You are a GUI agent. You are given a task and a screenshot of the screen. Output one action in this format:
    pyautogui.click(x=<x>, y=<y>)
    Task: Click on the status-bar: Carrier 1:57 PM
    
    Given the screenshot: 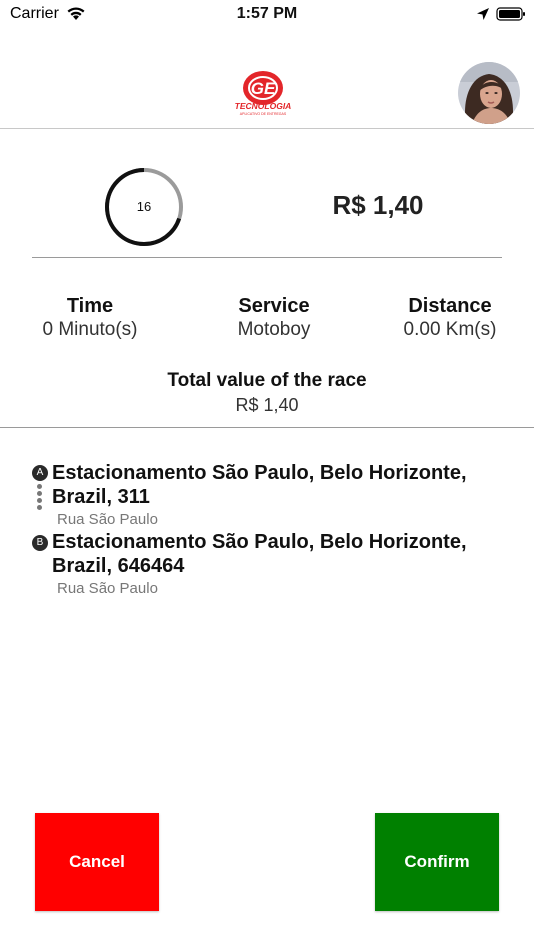 What is the action you would take?
    pyautogui.click(x=267, y=15)
    